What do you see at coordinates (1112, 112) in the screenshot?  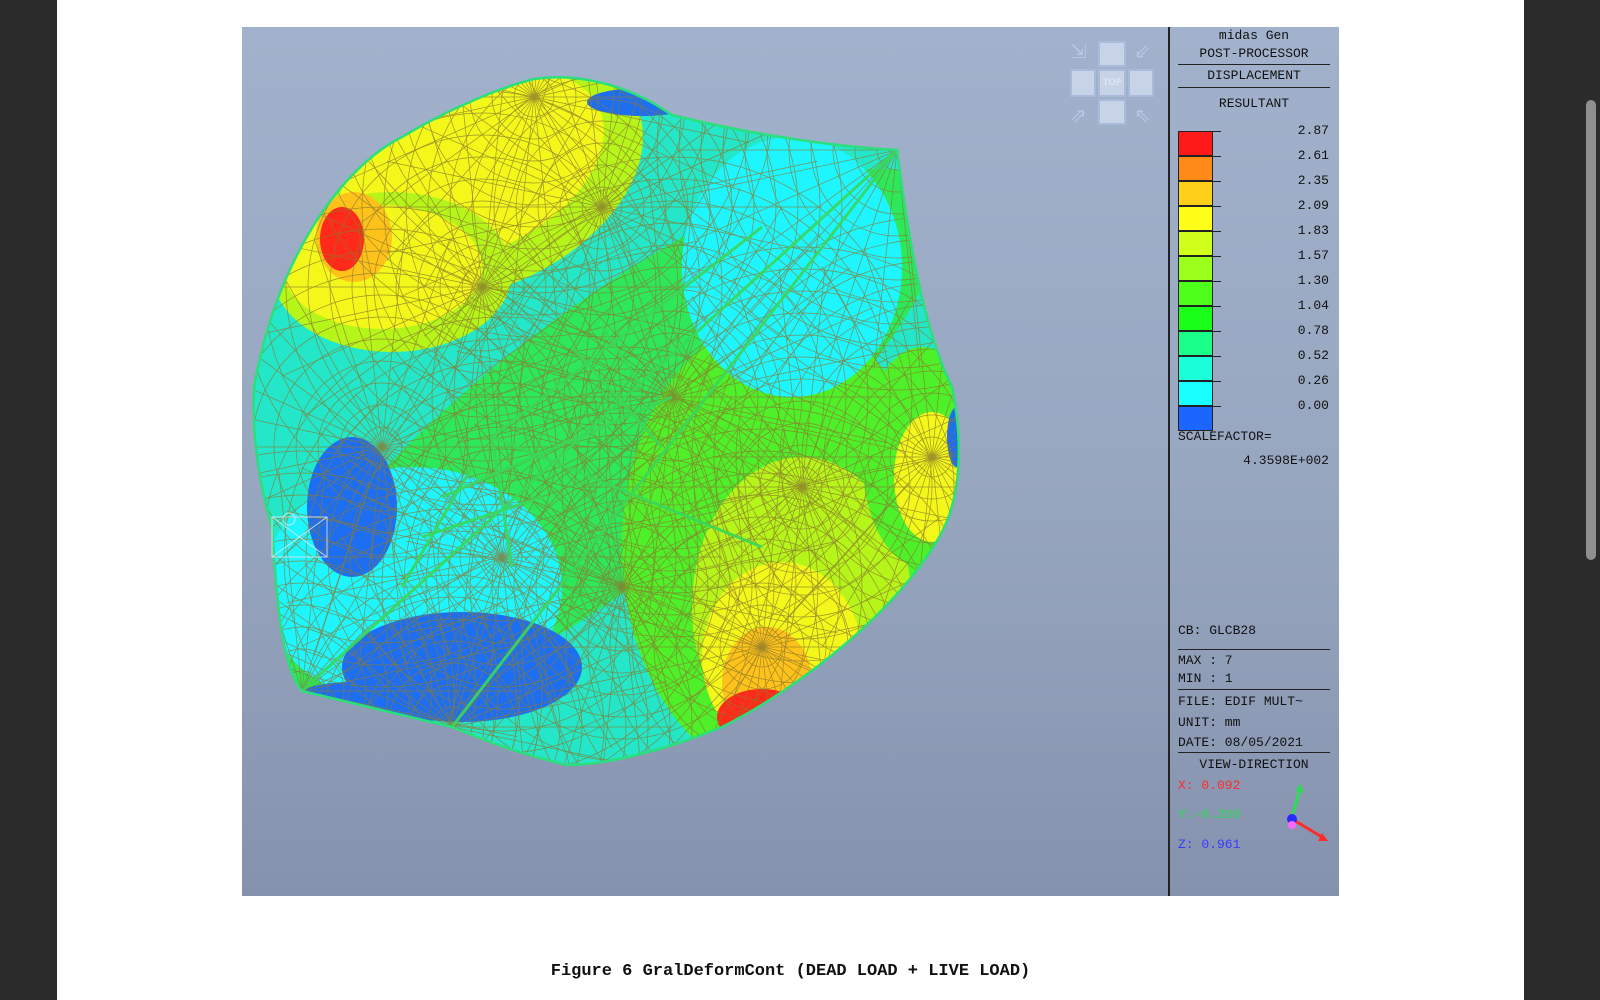 I see `view-cube-bottom-face` at bounding box center [1112, 112].